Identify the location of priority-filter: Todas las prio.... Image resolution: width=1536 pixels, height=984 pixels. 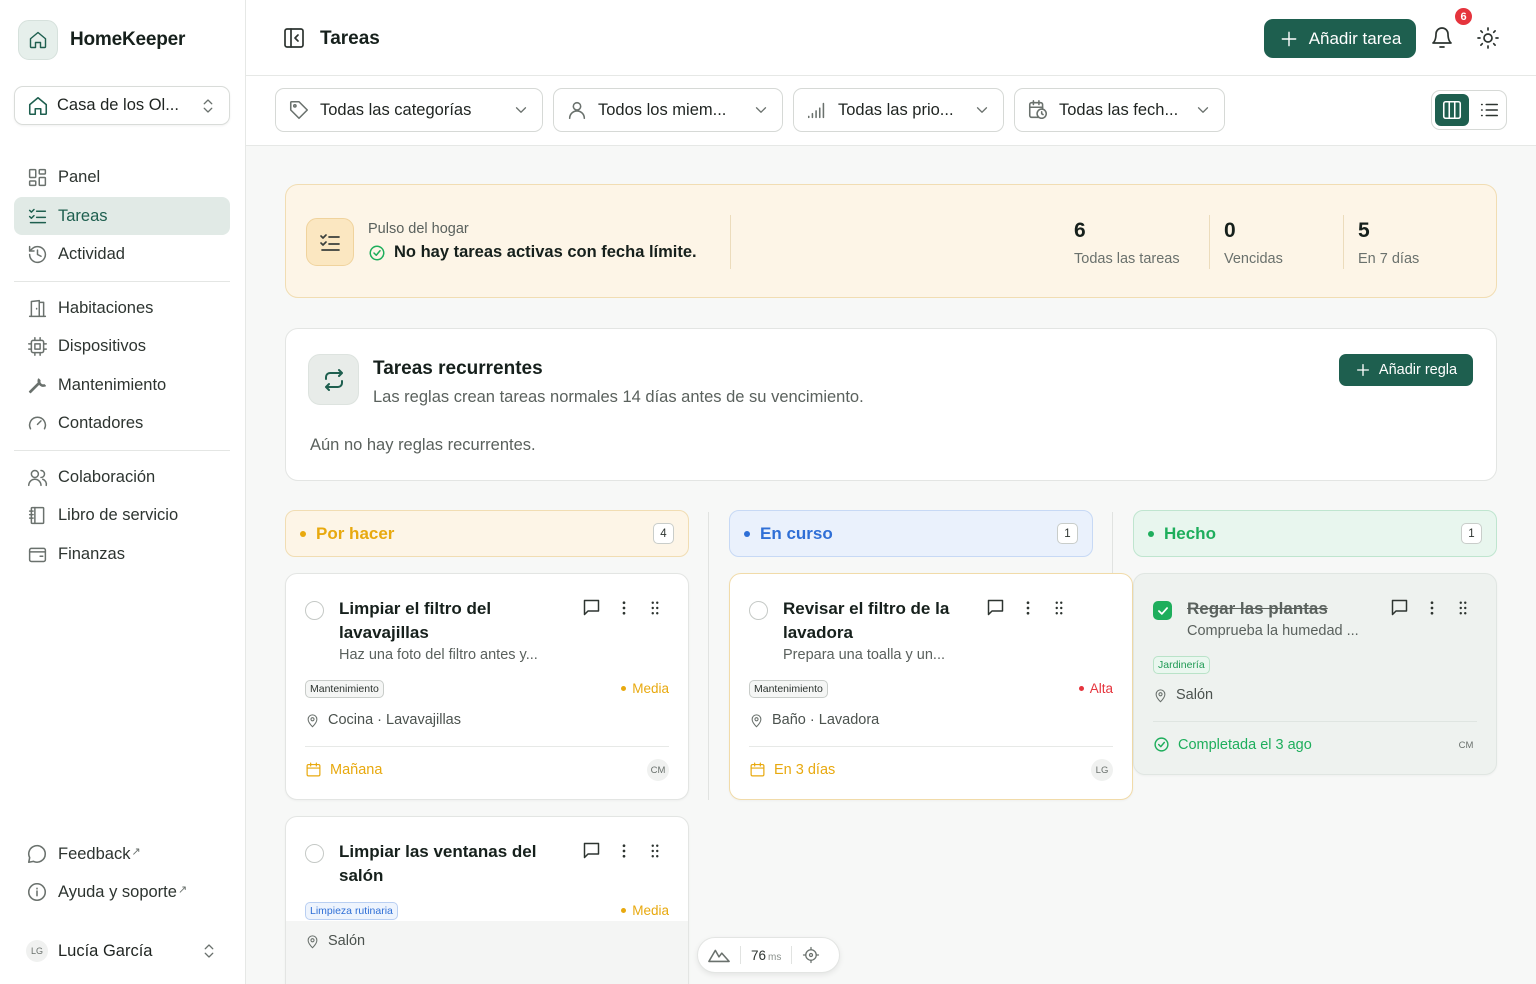
(898, 110).